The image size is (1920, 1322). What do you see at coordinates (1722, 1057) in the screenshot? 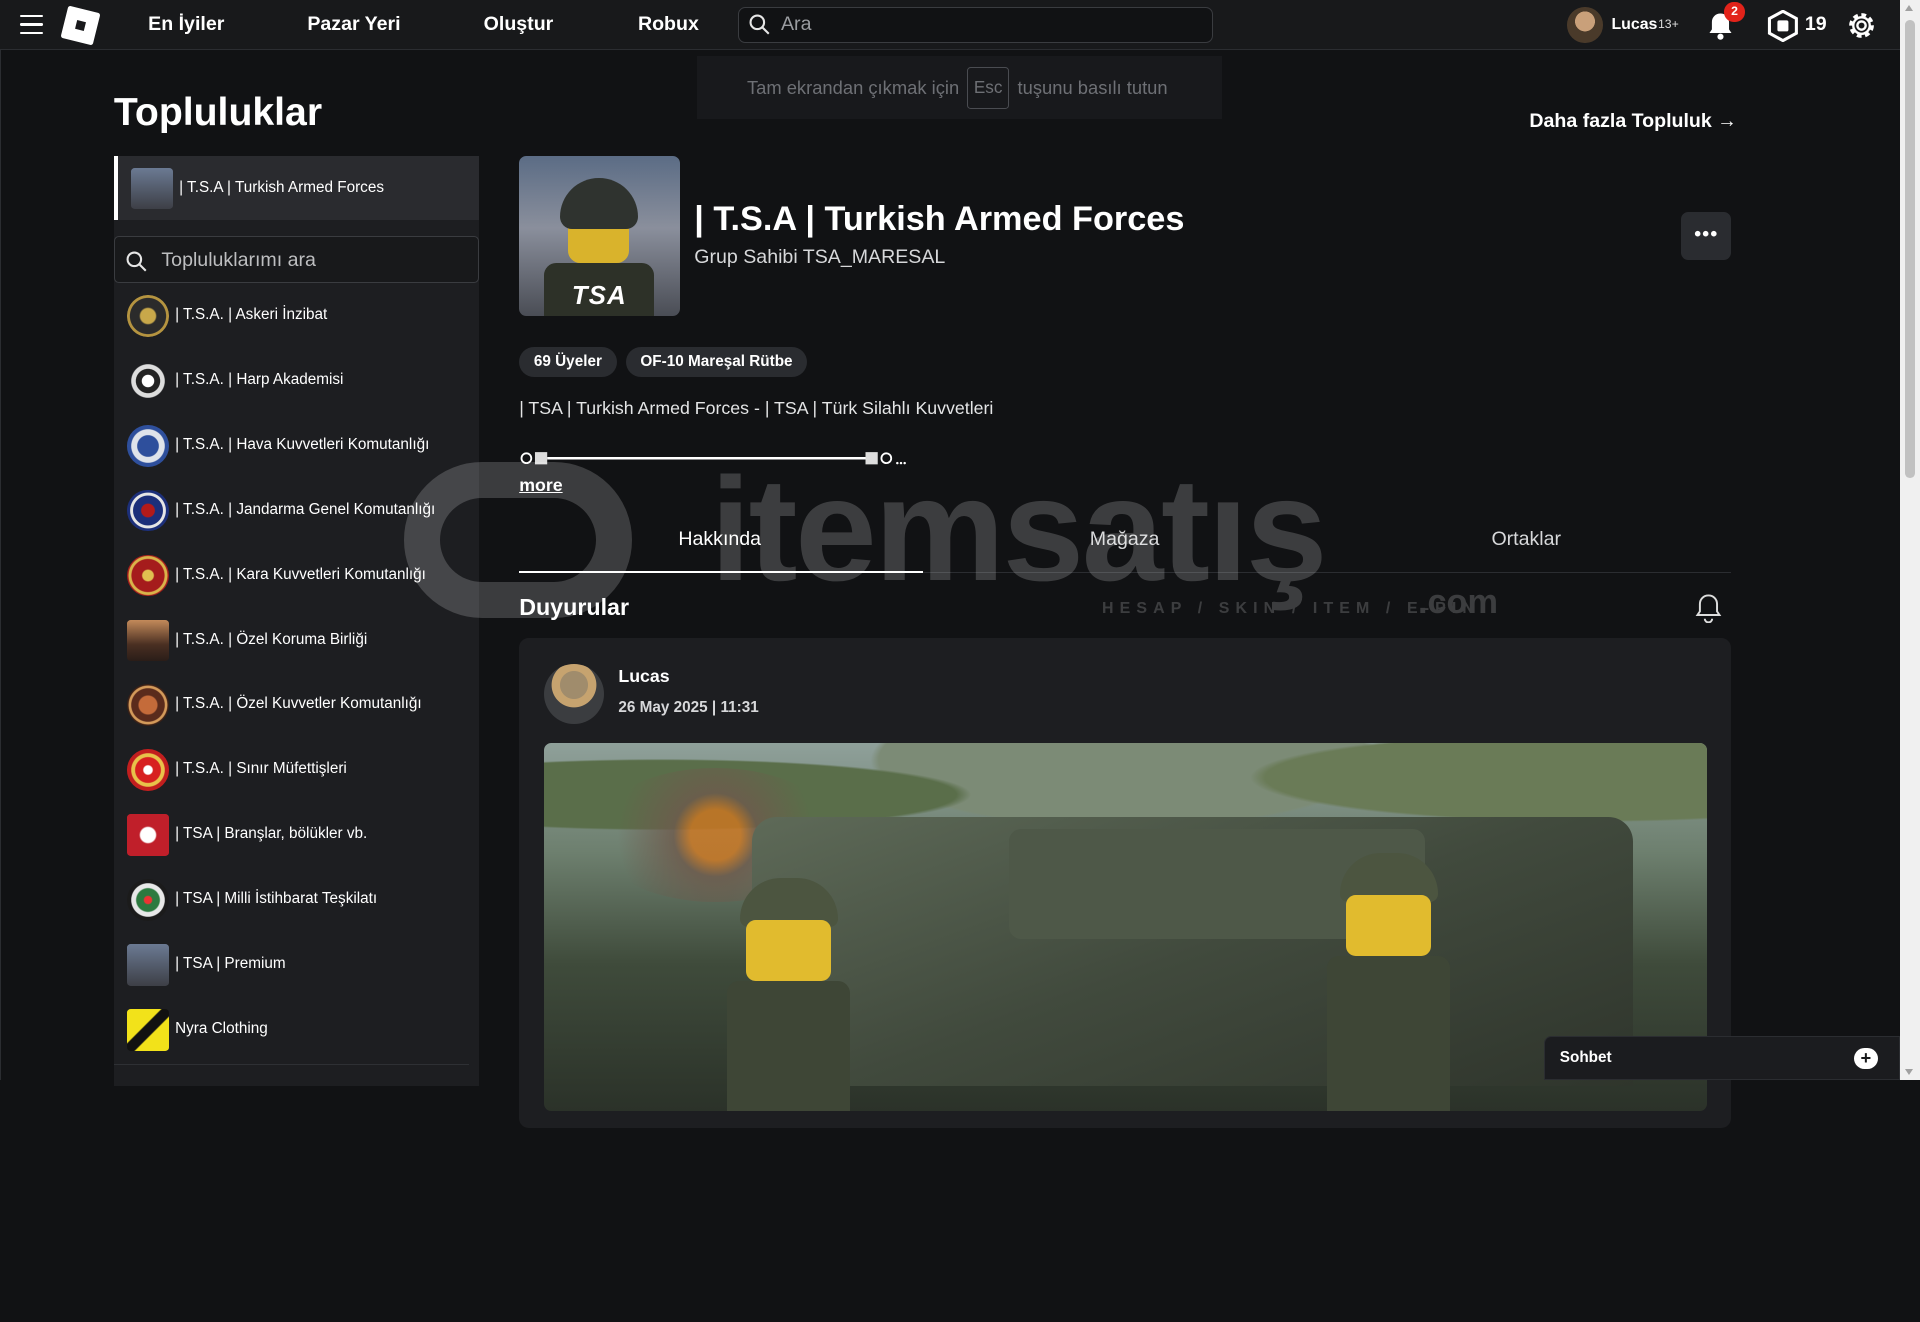
I see `chat-bar: Sohbet +` at bounding box center [1722, 1057].